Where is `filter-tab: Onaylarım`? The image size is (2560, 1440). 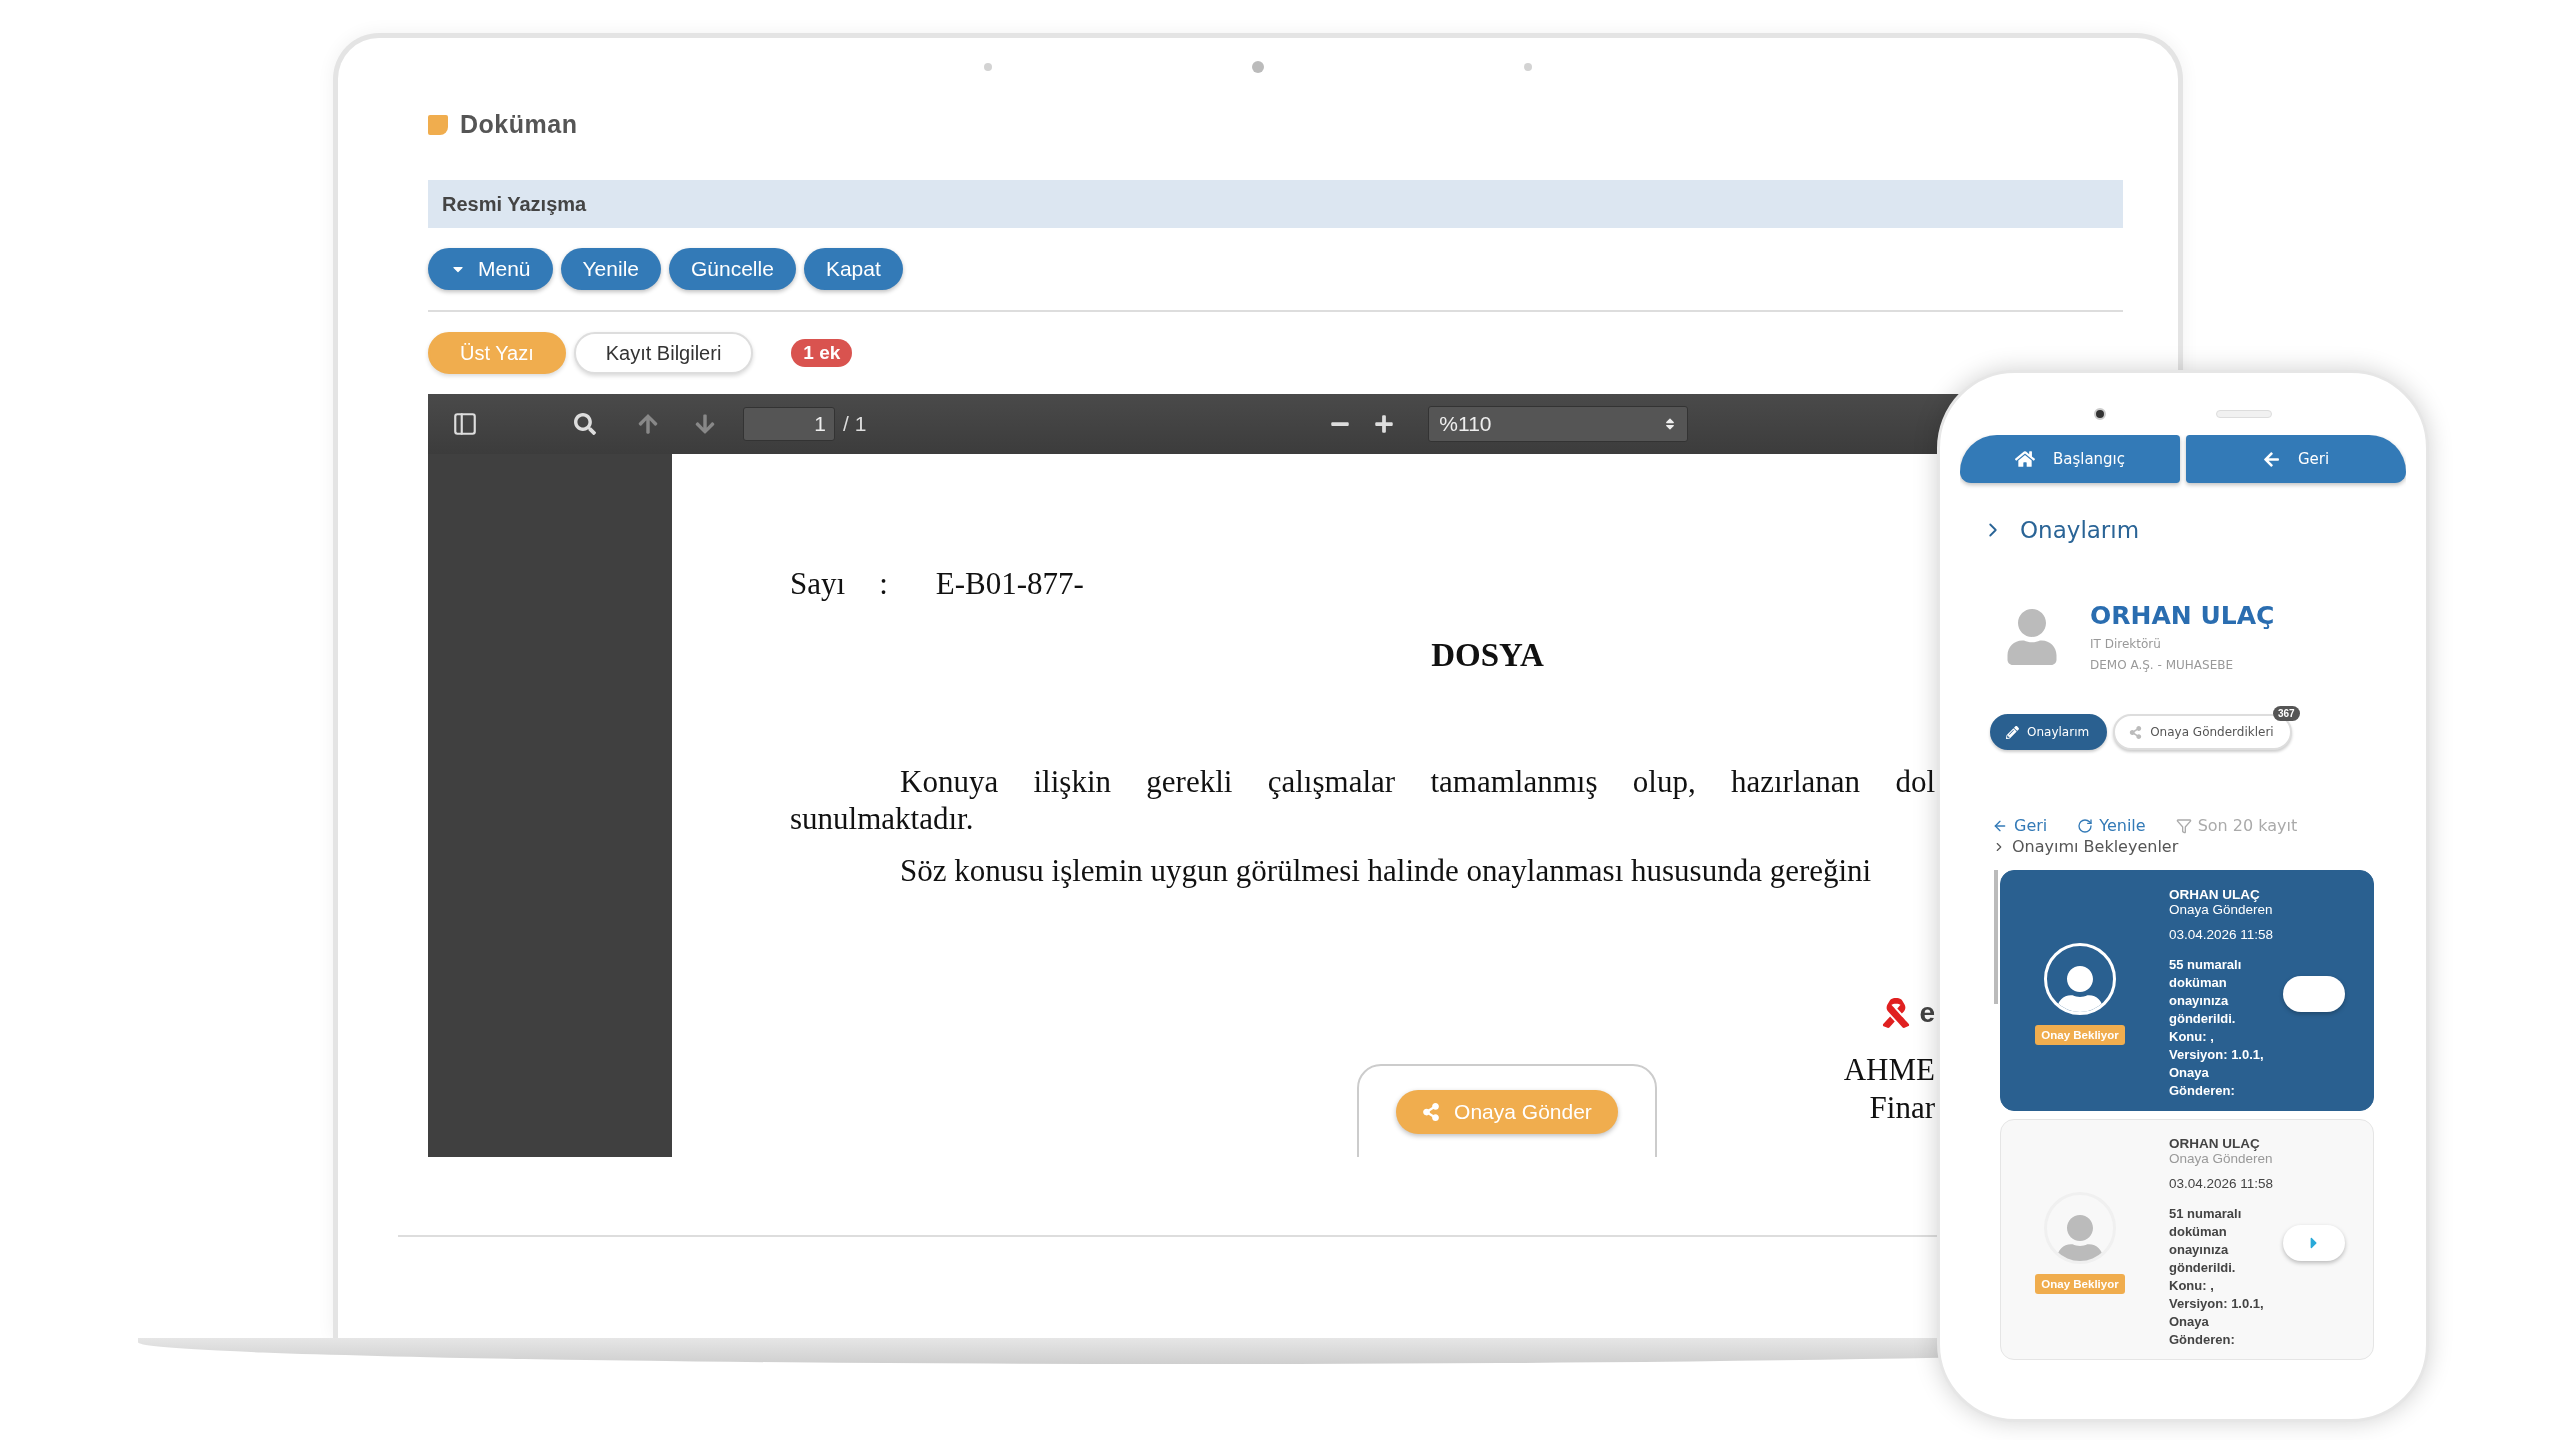
filter-tab: Onaylarım is located at coordinates (2049, 732).